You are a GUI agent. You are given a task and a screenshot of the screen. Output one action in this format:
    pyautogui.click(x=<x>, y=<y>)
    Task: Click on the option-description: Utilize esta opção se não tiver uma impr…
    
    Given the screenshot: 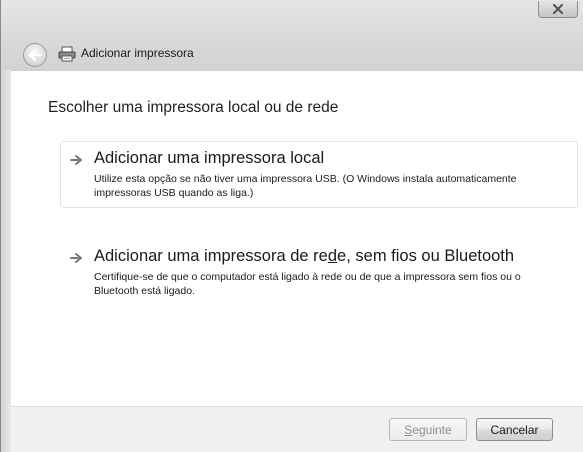 What is the action you would take?
    pyautogui.click(x=305, y=186)
    